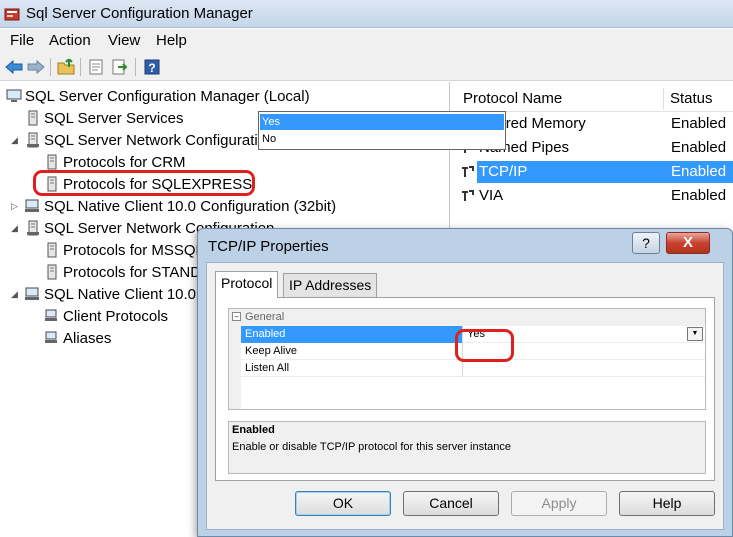 The height and width of the screenshot is (537, 733). I want to click on dialog-help-button: ?, so click(646, 243).